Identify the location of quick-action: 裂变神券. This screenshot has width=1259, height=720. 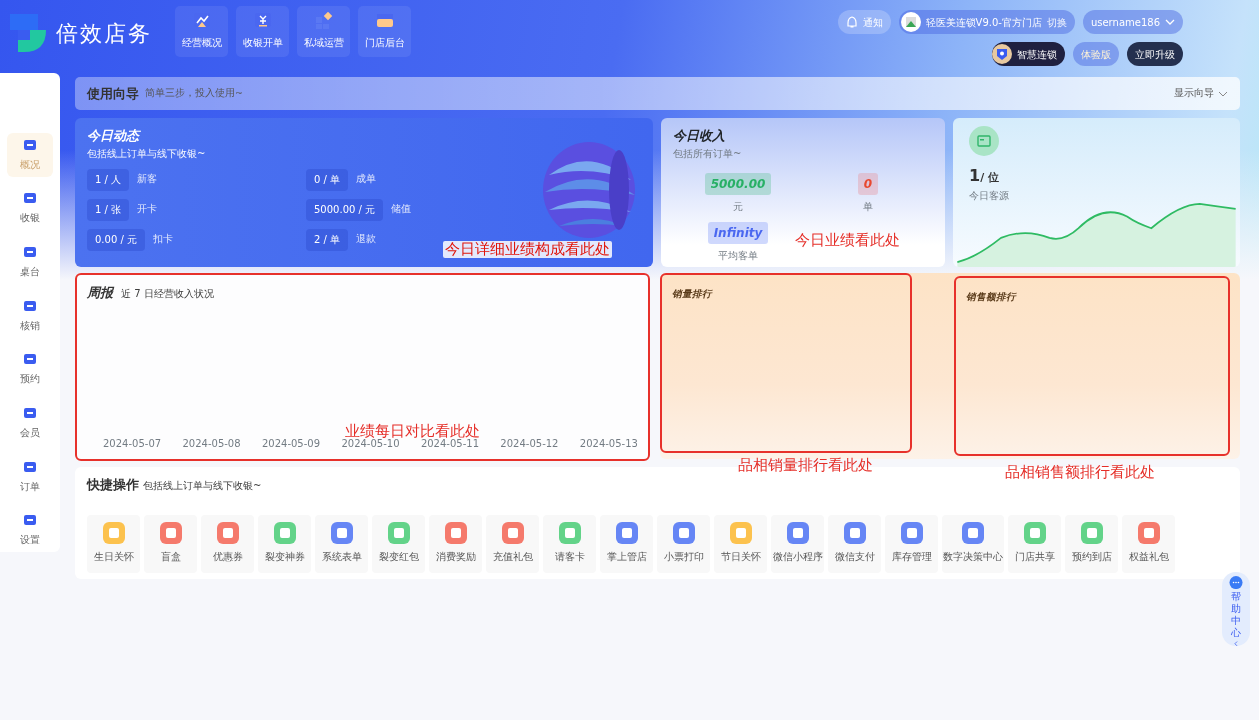
(284, 543).